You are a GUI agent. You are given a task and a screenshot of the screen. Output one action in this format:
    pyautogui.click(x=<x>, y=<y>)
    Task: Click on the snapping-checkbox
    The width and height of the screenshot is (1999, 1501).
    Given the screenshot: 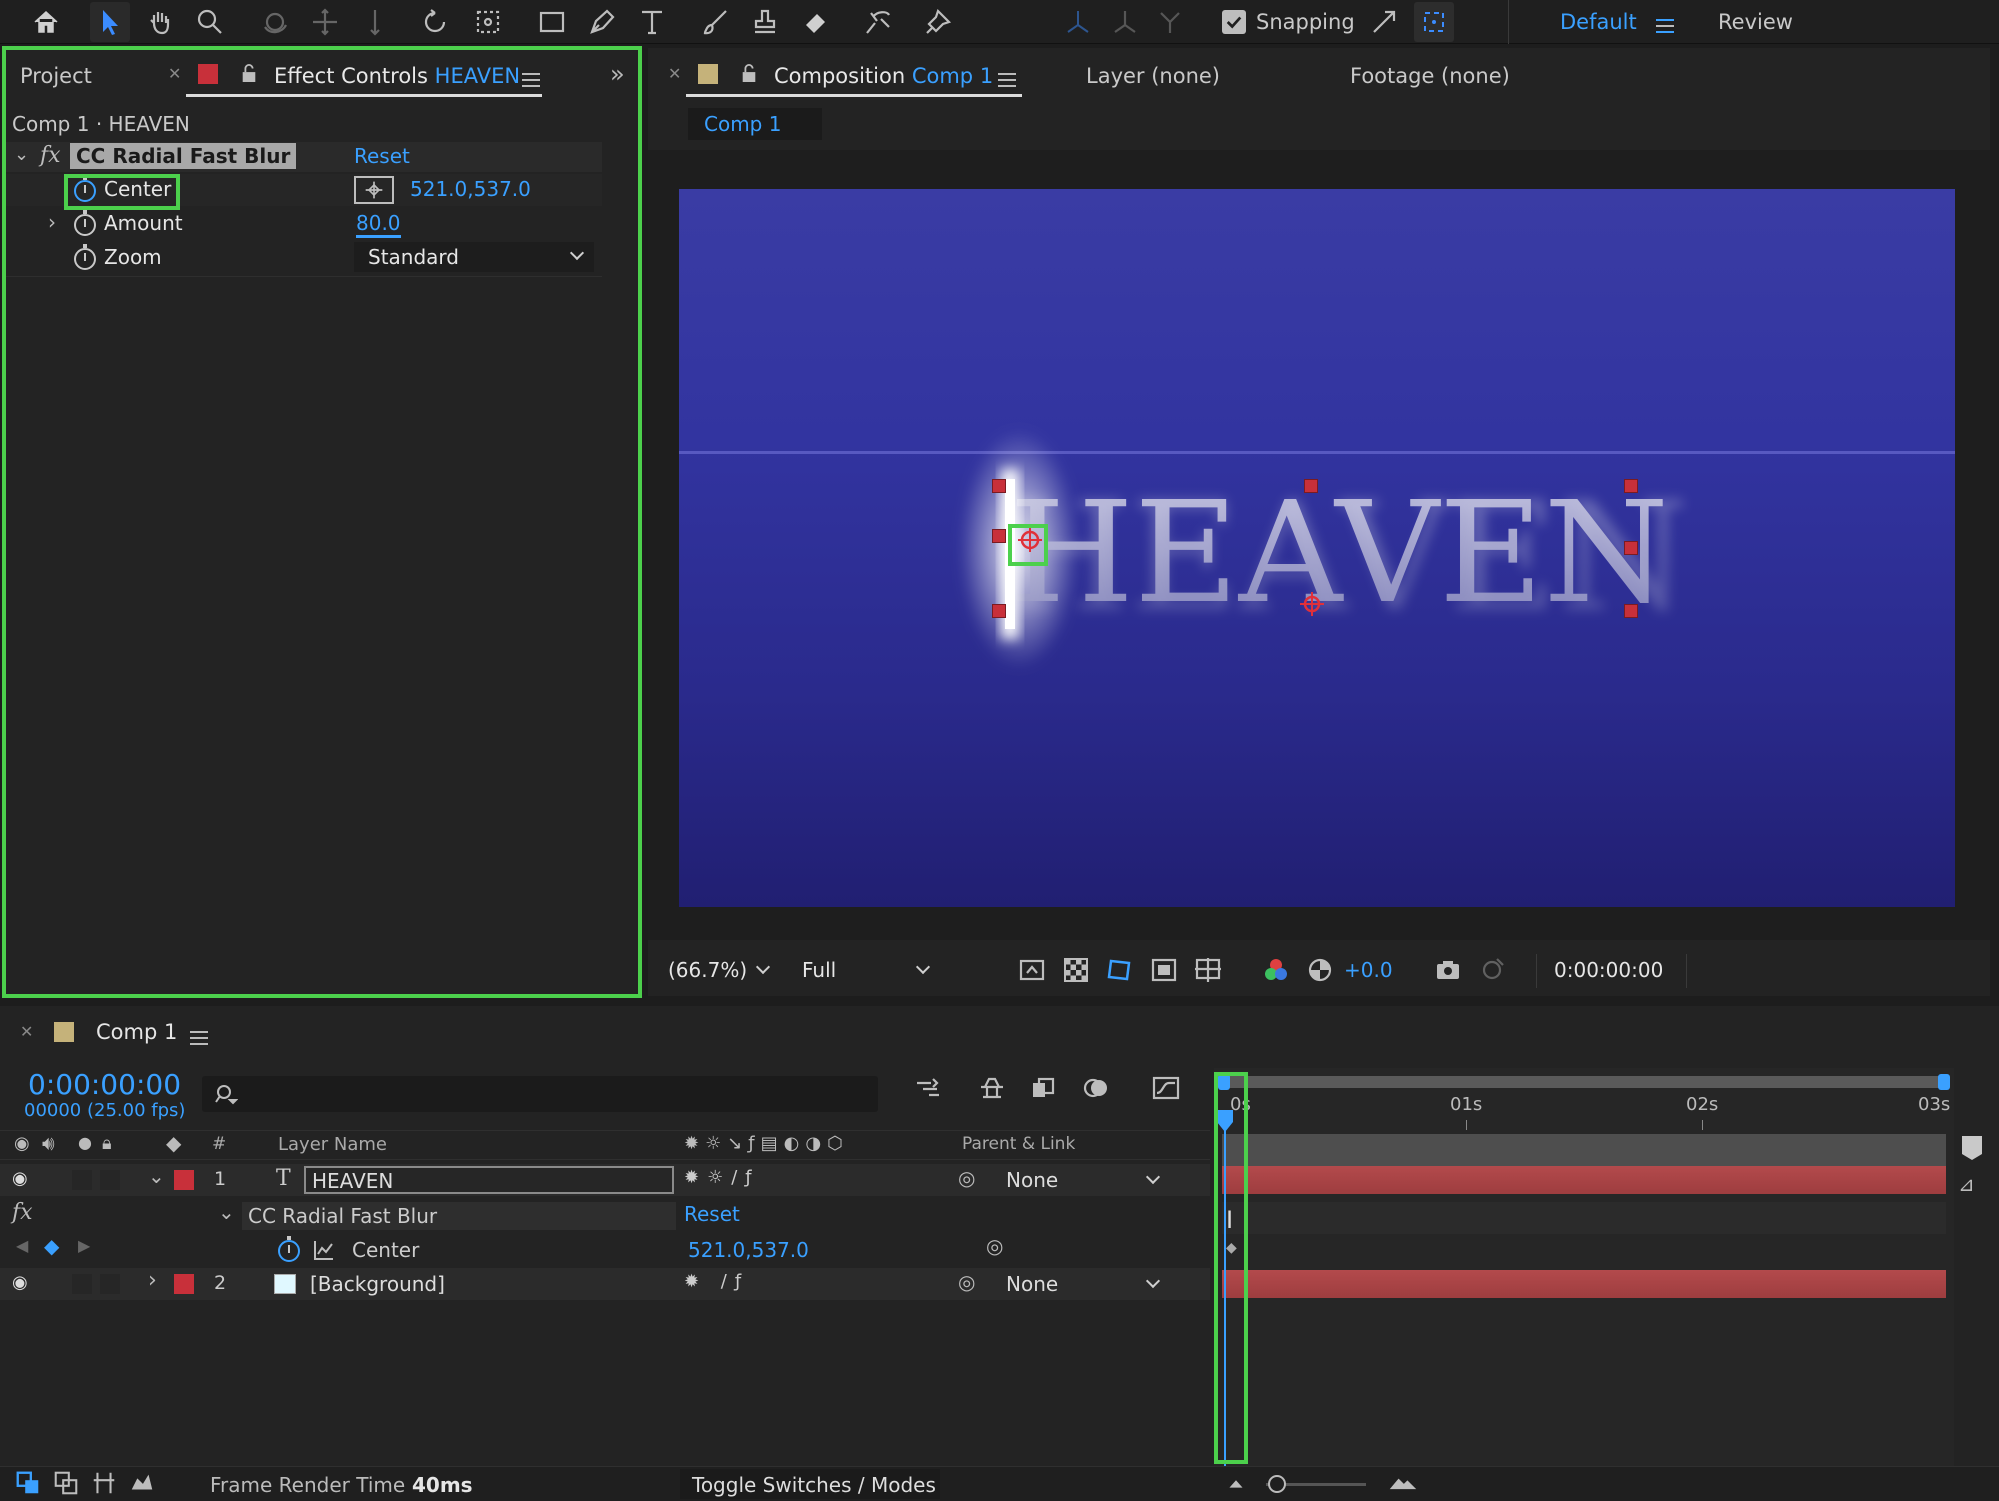 What is the action you would take?
    pyautogui.click(x=1234, y=22)
    